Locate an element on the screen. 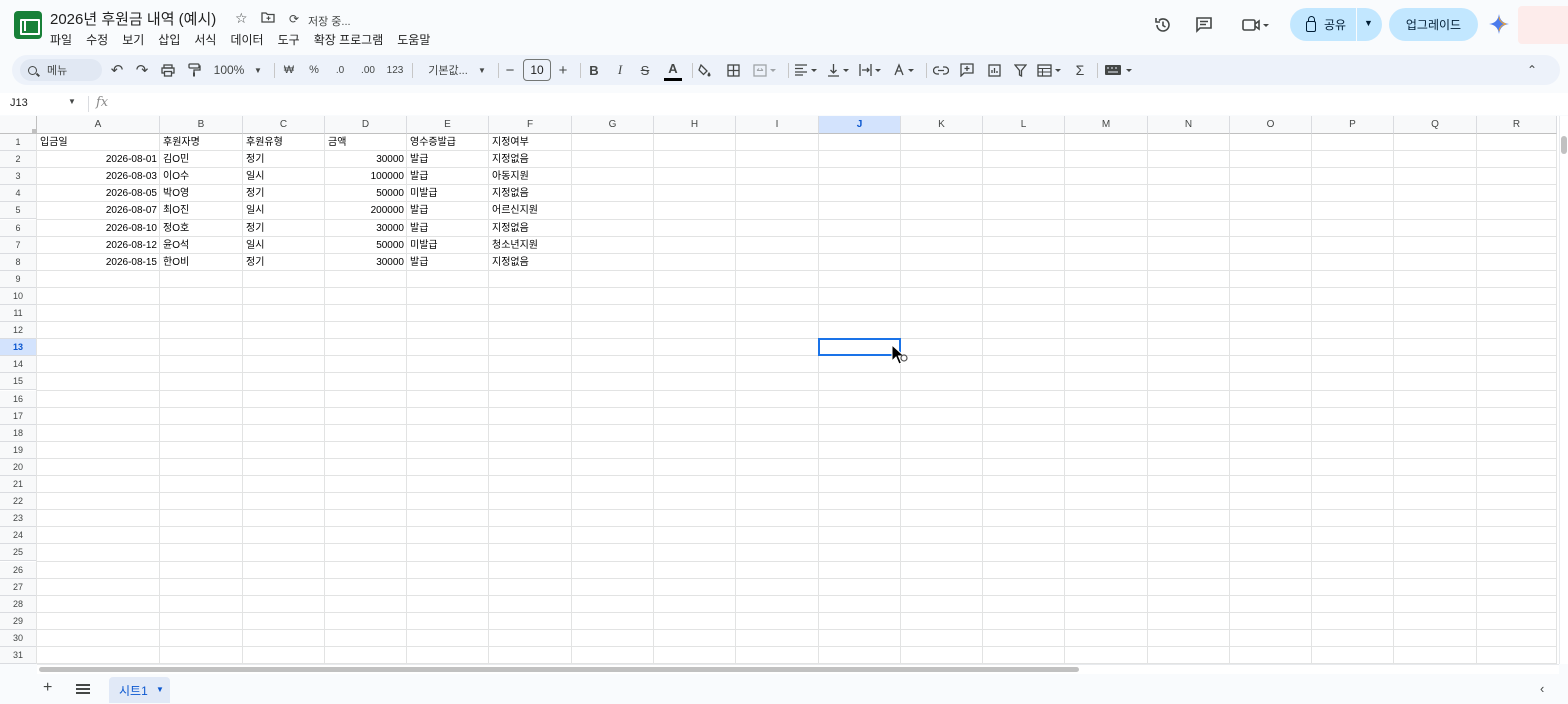 The height and width of the screenshot is (704, 1568). table-view-icon is located at coordinates (1050, 70).